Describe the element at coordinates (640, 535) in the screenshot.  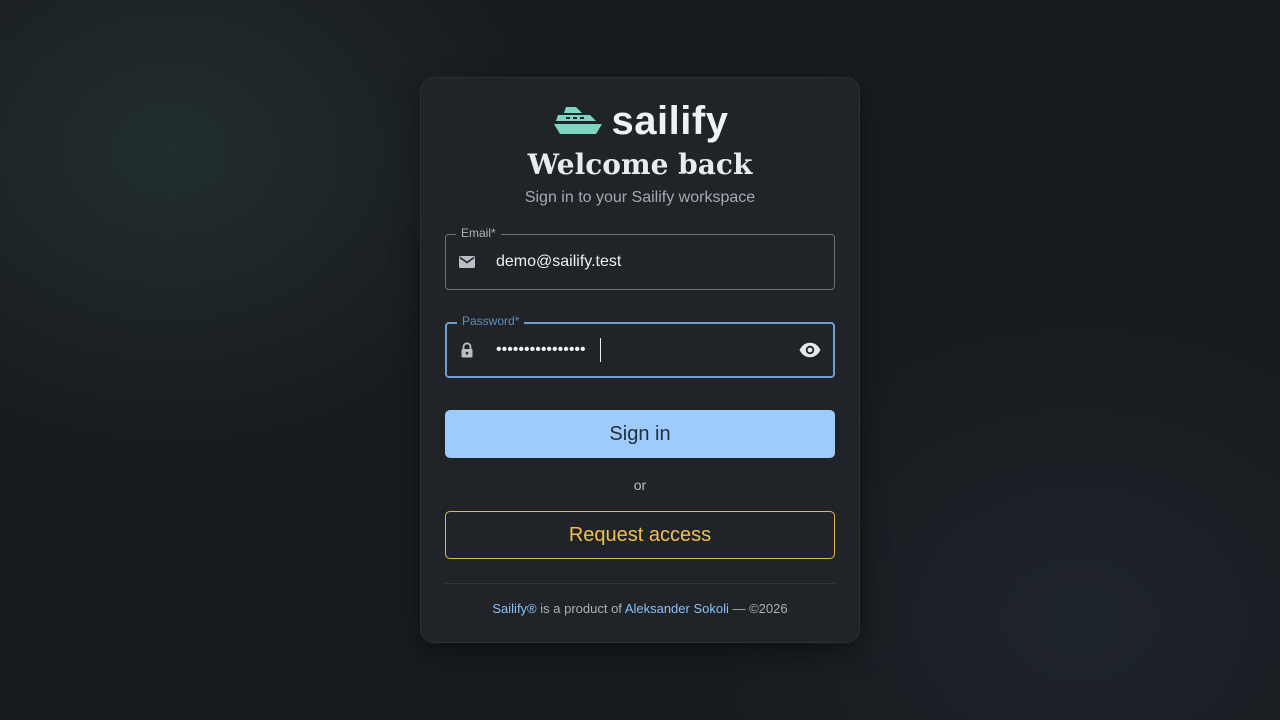
I see `request-access-button: Request access` at that location.